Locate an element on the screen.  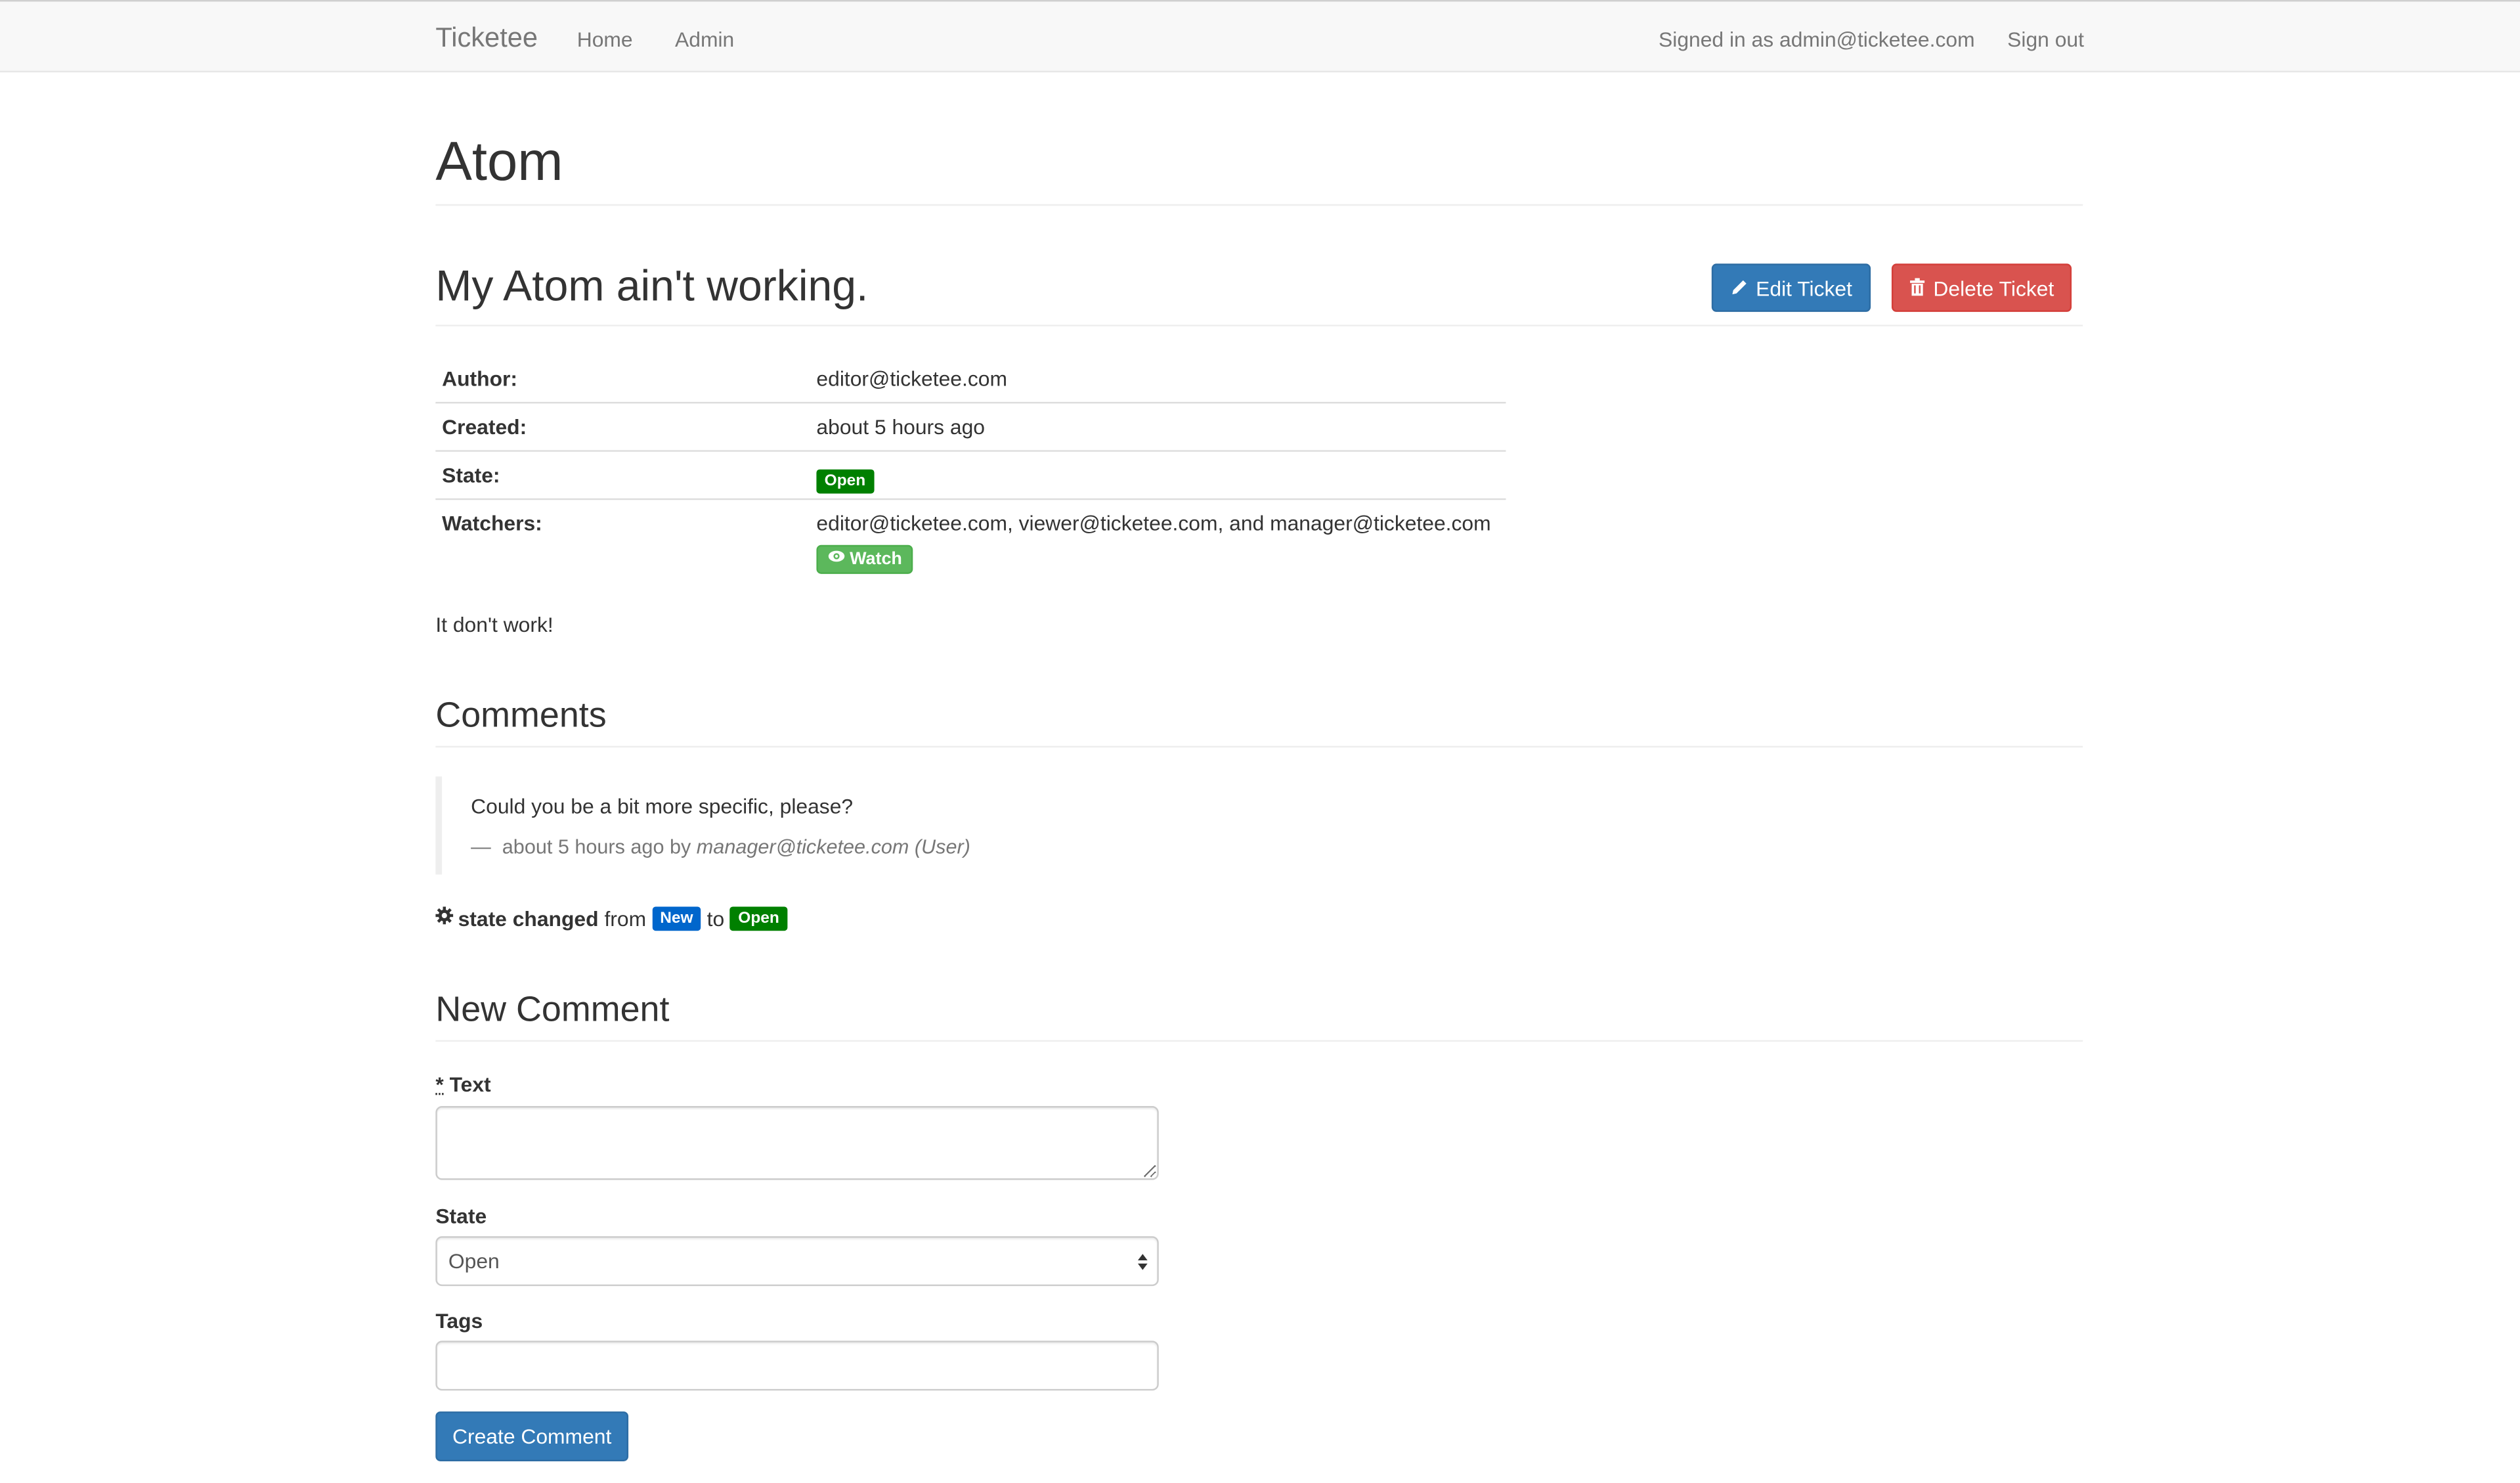
project-title: Atom is located at coordinates (499, 162).